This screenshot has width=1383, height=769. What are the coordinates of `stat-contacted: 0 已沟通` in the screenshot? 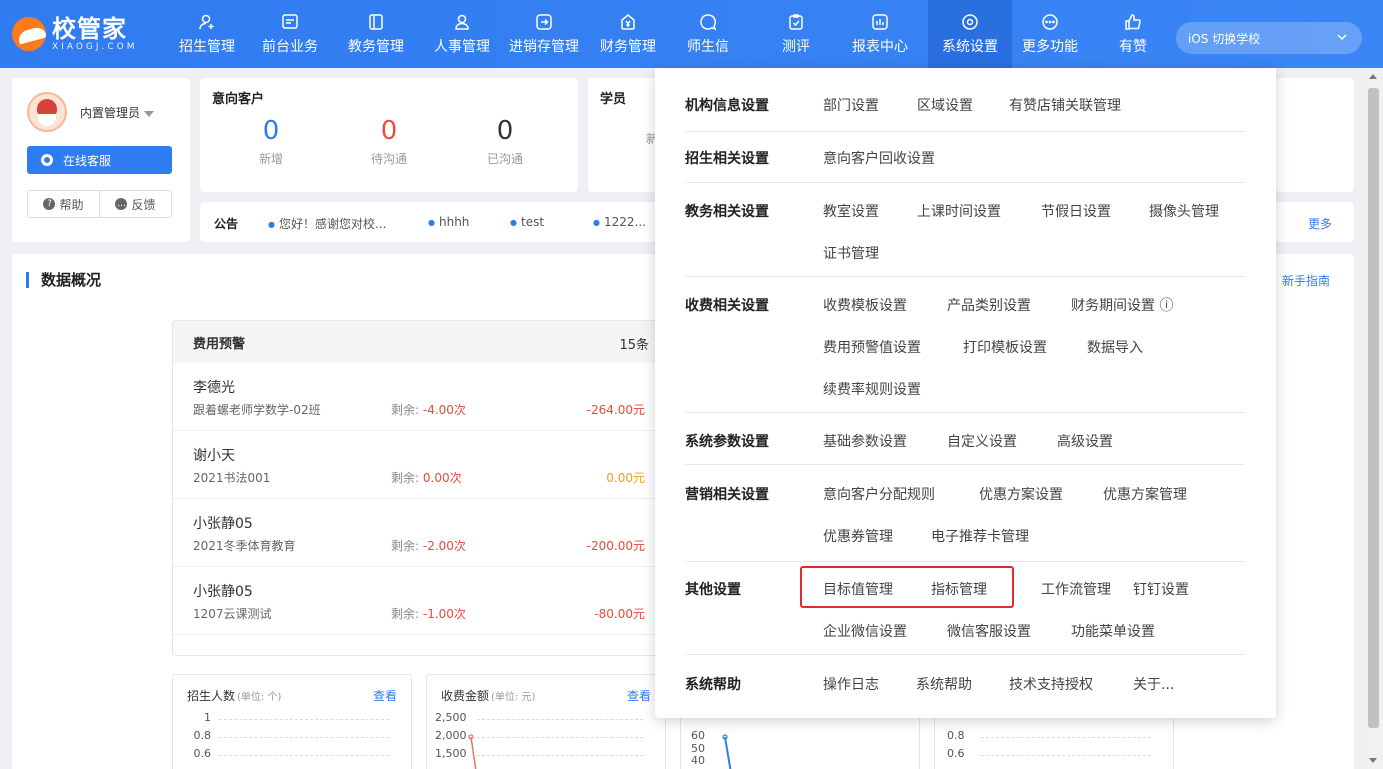 It's located at (505, 141).